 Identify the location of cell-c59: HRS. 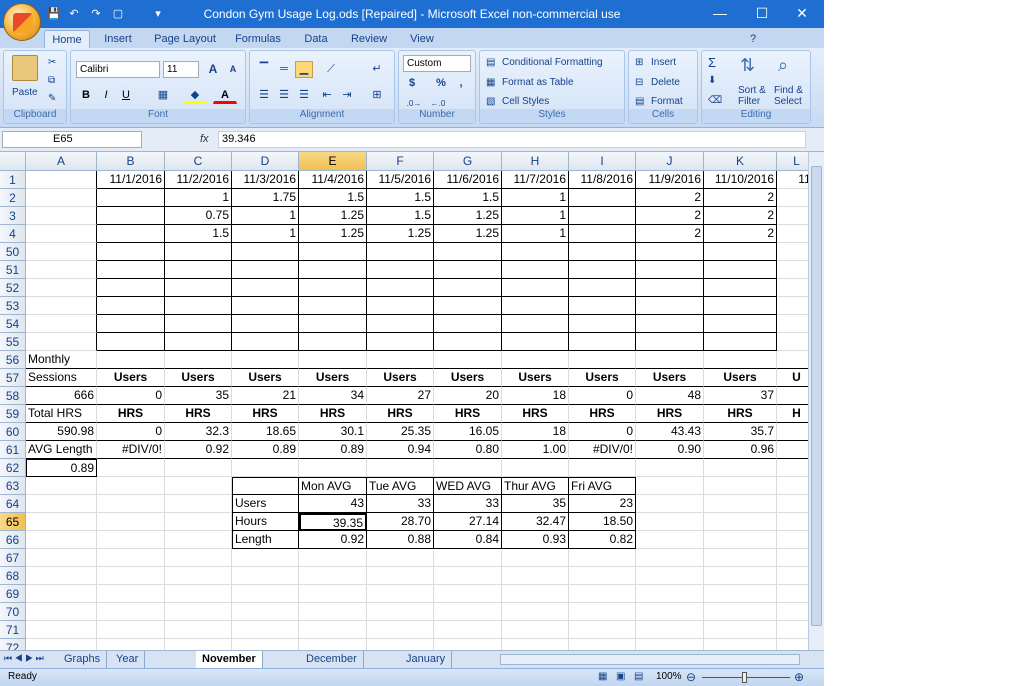
(198, 414).